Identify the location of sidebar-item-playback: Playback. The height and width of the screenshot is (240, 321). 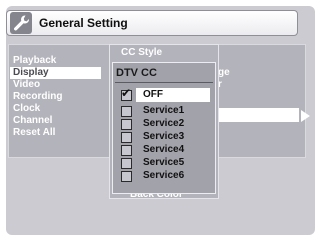
(34, 61).